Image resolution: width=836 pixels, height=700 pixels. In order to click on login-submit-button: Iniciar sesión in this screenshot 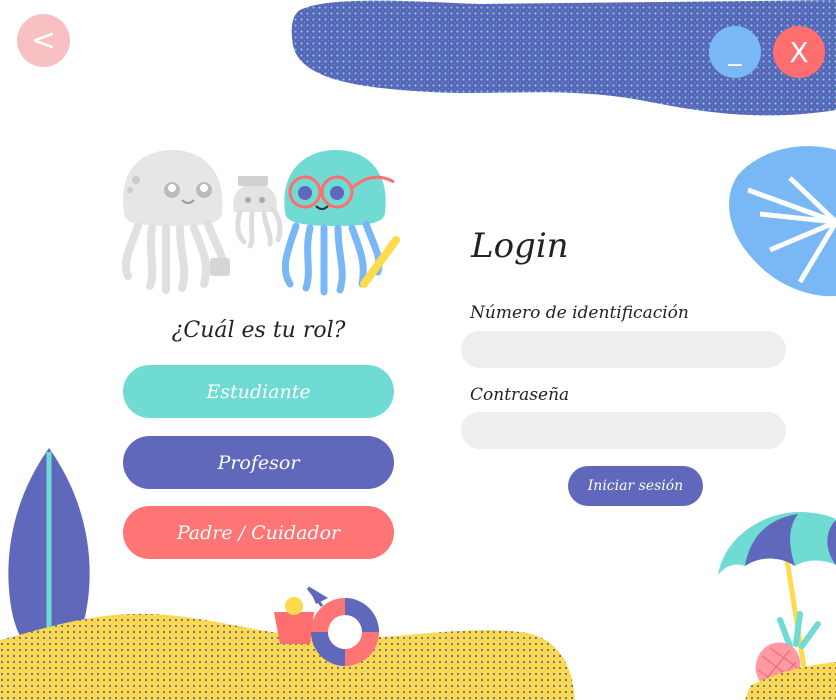, I will do `click(635, 486)`.